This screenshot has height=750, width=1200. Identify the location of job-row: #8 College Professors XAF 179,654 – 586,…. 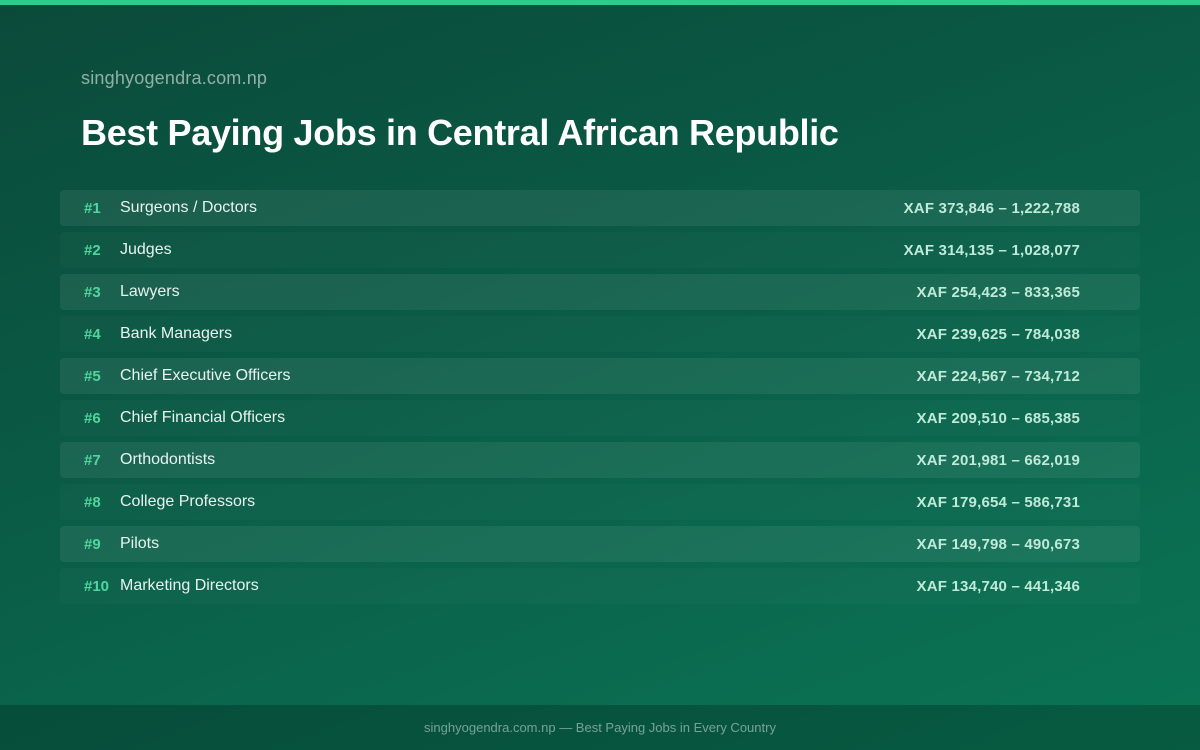
(600, 502).